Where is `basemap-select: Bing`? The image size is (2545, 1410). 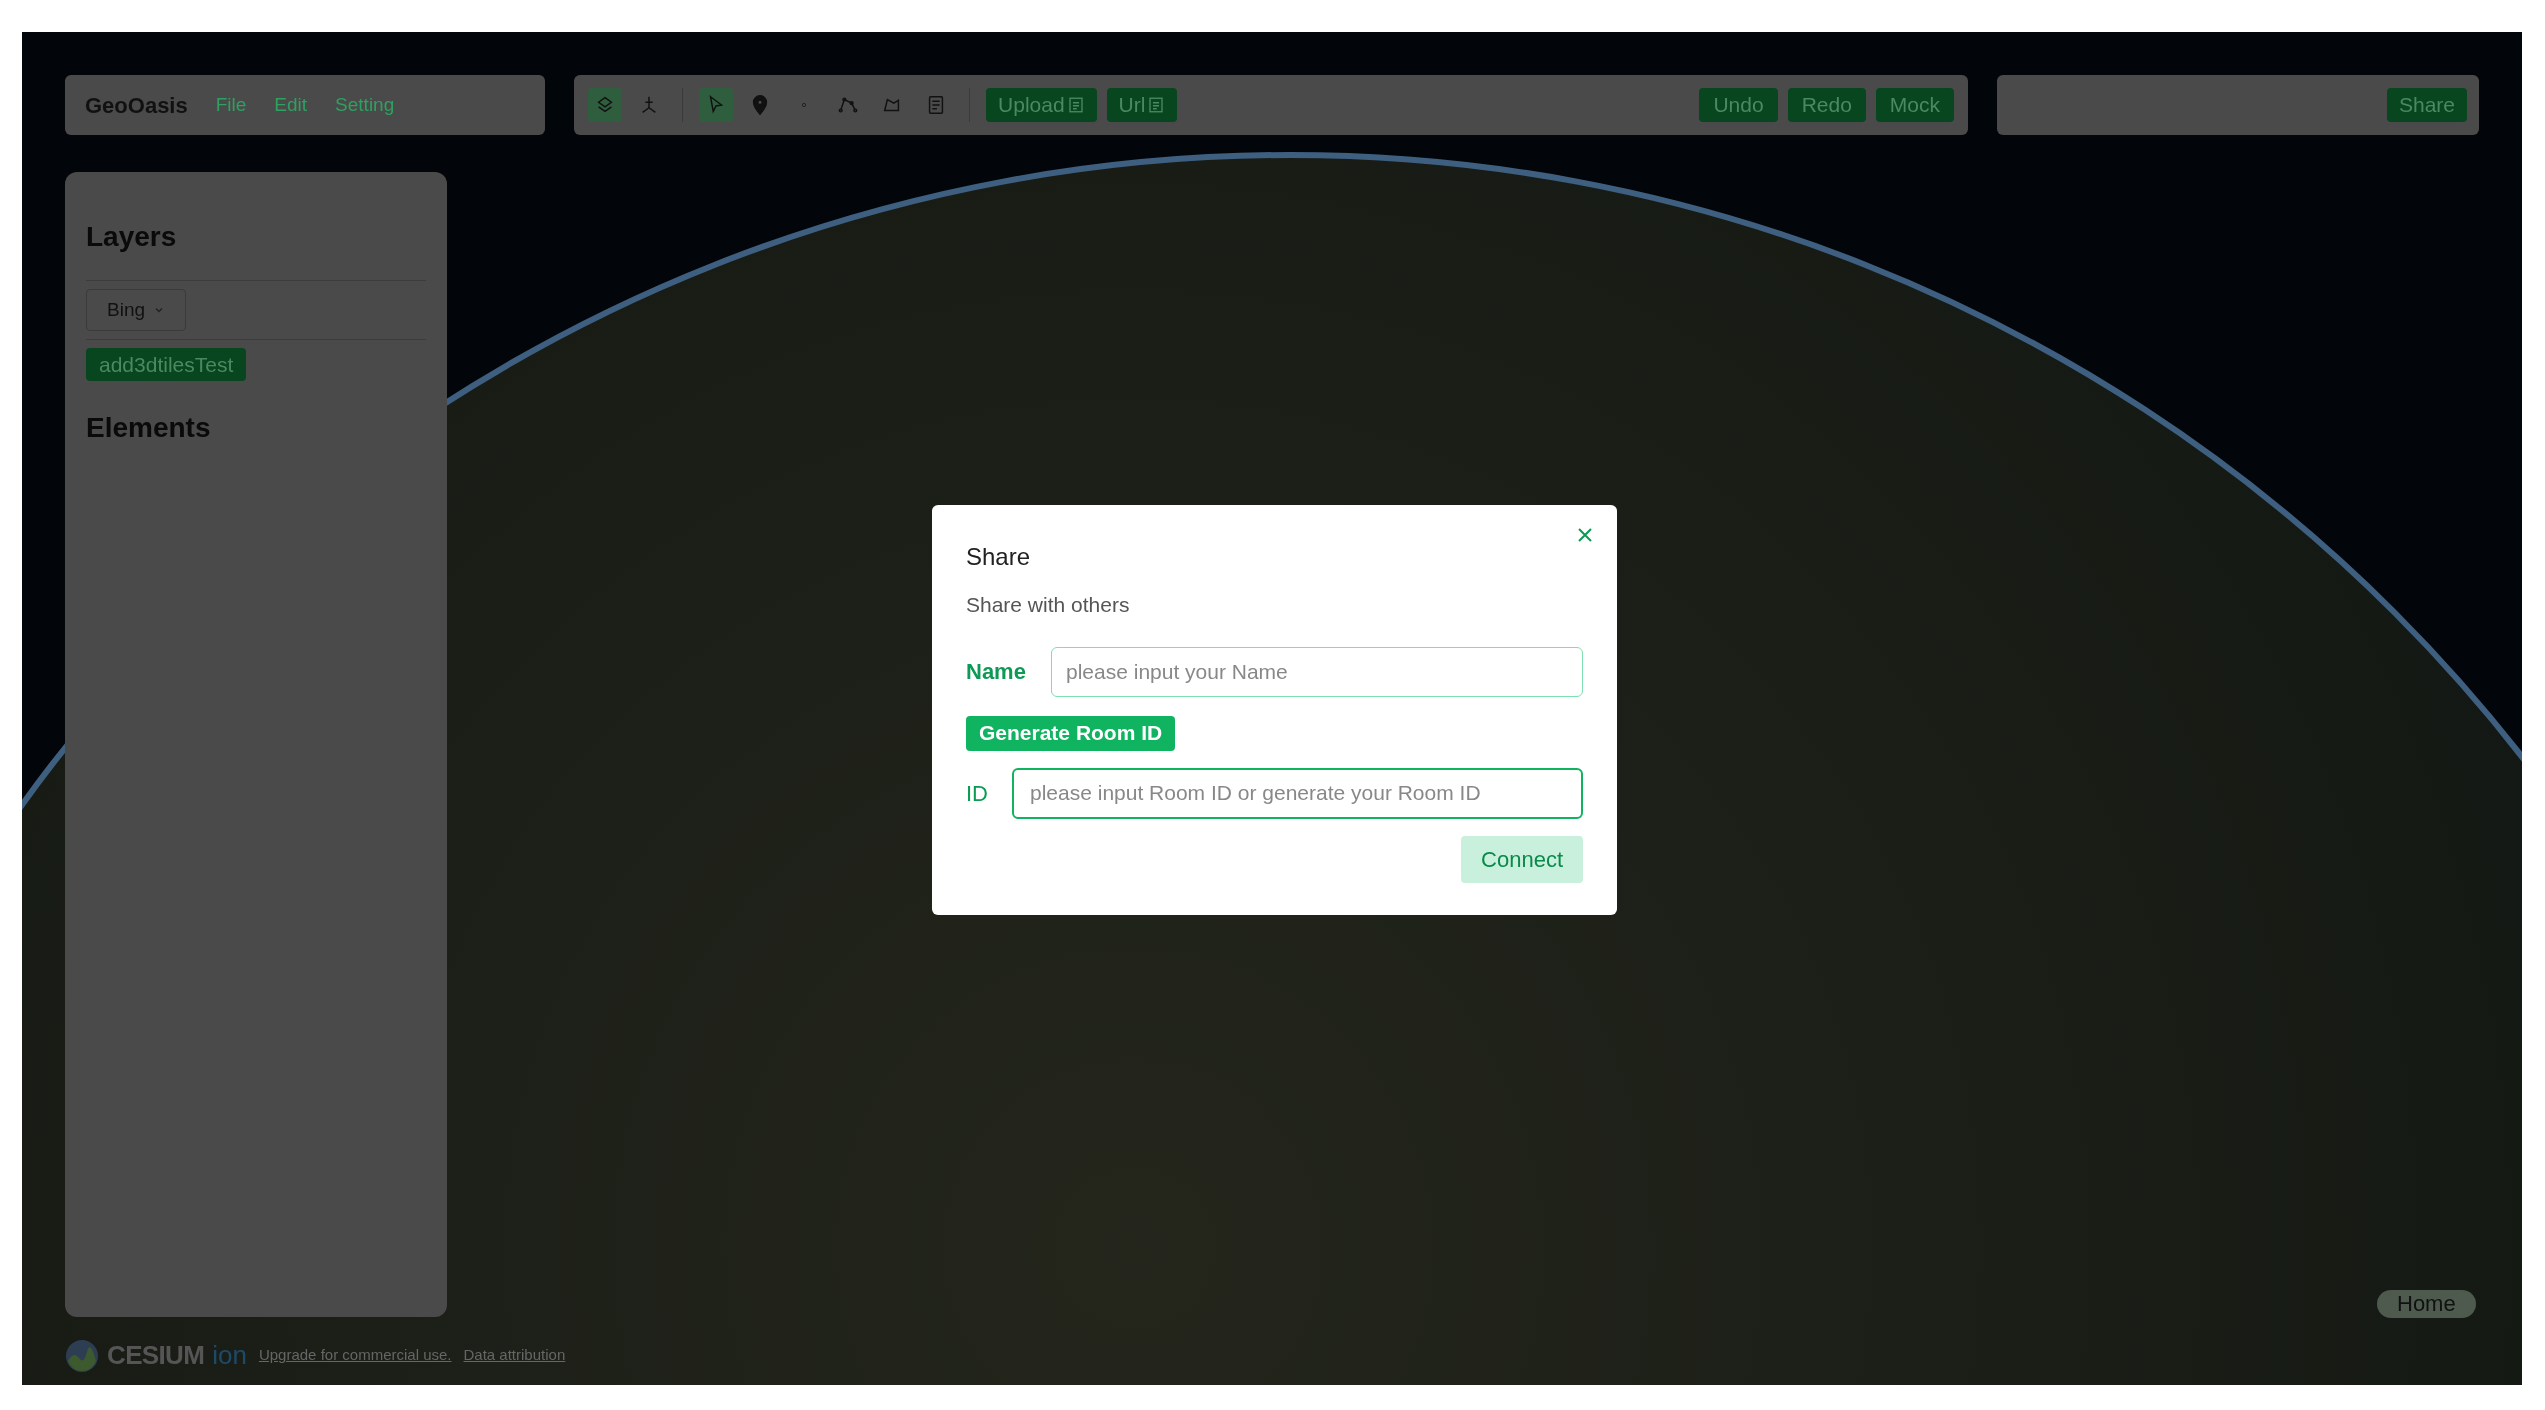 basemap-select: Bing is located at coordinates (136, 310).